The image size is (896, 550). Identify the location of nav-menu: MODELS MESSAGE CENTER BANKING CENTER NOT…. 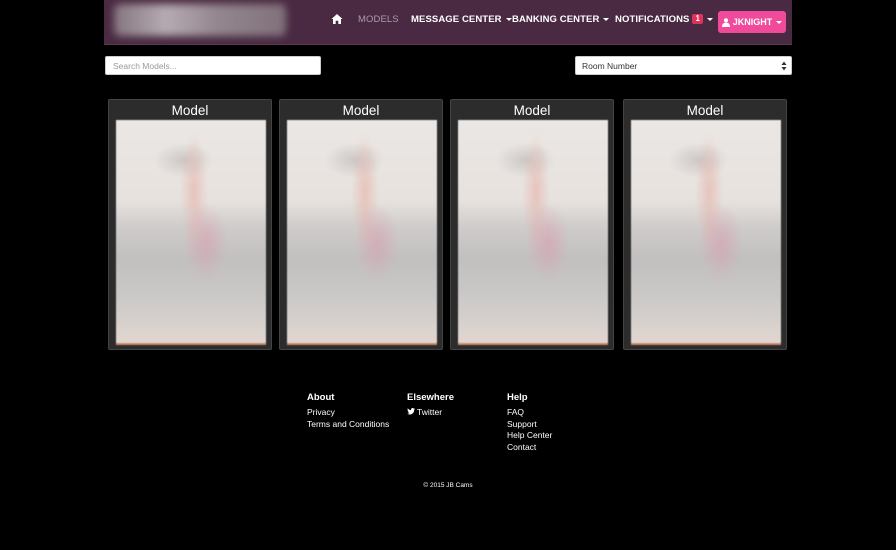
(448, 22).